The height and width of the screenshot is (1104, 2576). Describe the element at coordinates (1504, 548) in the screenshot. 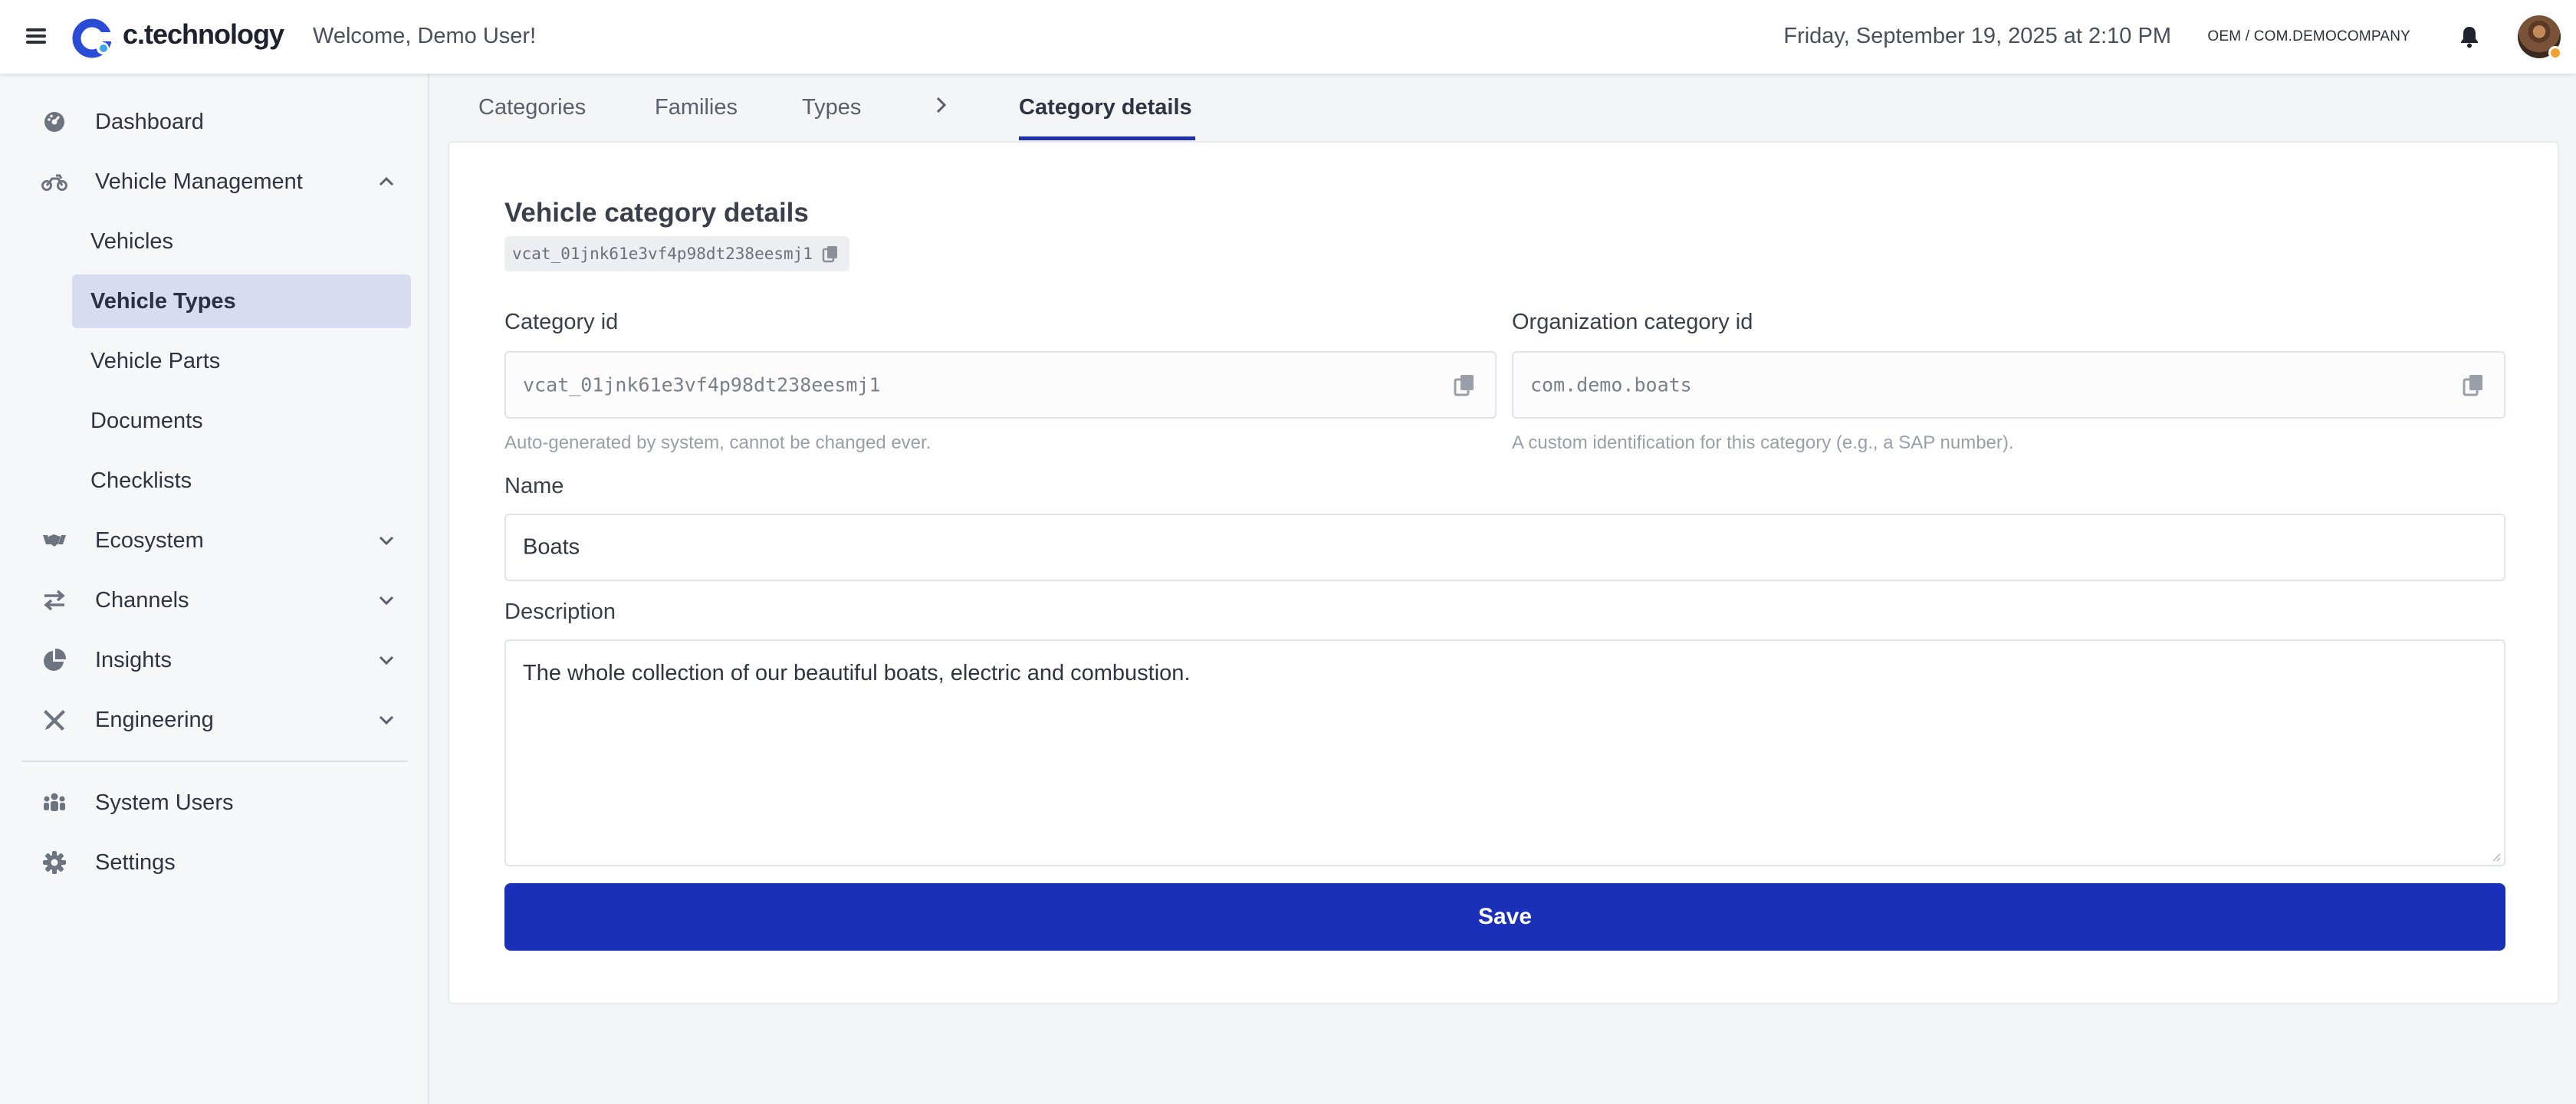

I see `name-field: Boats` at that location.